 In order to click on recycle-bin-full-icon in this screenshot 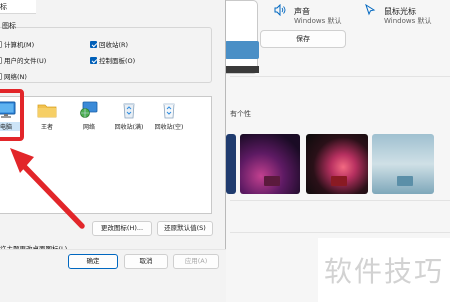, I will do `click(129, 111)`.